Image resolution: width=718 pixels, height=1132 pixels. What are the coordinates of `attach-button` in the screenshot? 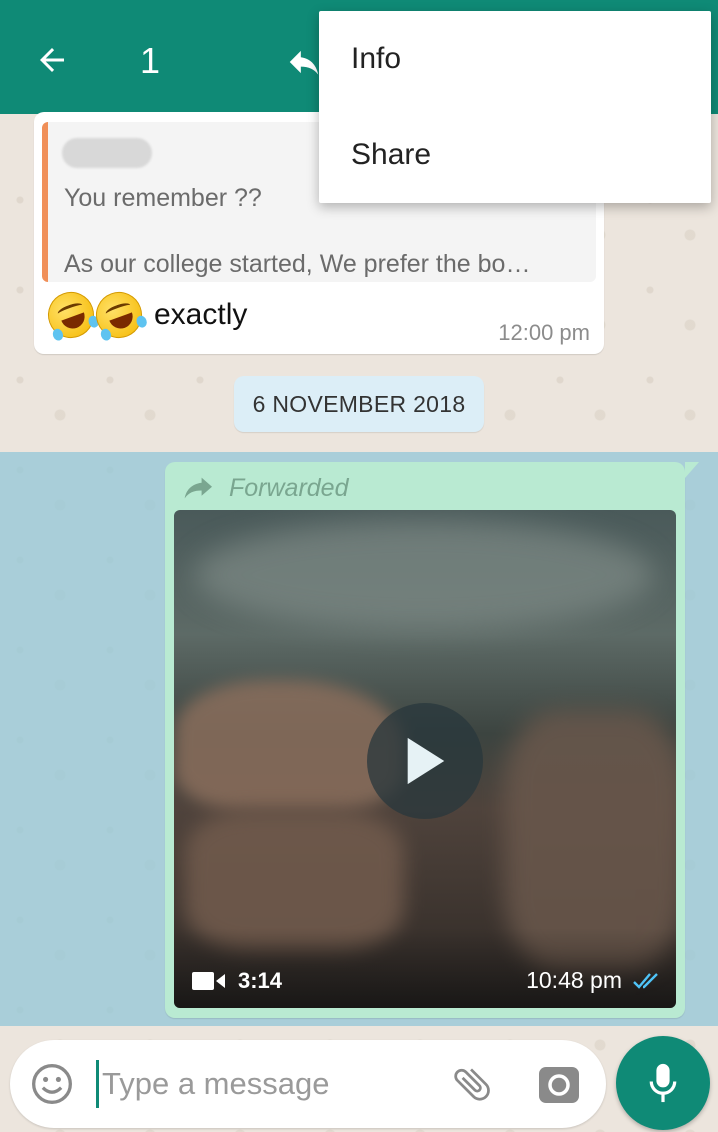 It's located at (472, 1084).